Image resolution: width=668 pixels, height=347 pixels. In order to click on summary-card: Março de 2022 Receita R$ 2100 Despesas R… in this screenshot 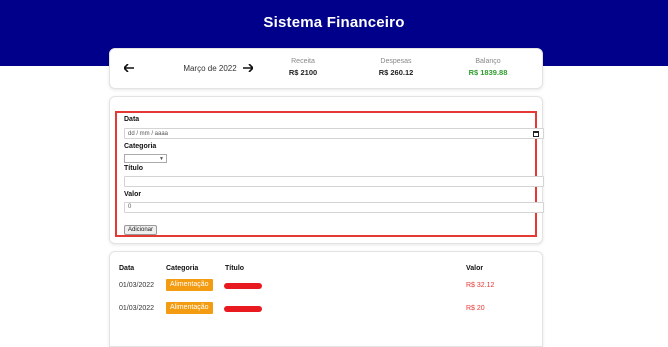, I will do `click(326, 68)`.